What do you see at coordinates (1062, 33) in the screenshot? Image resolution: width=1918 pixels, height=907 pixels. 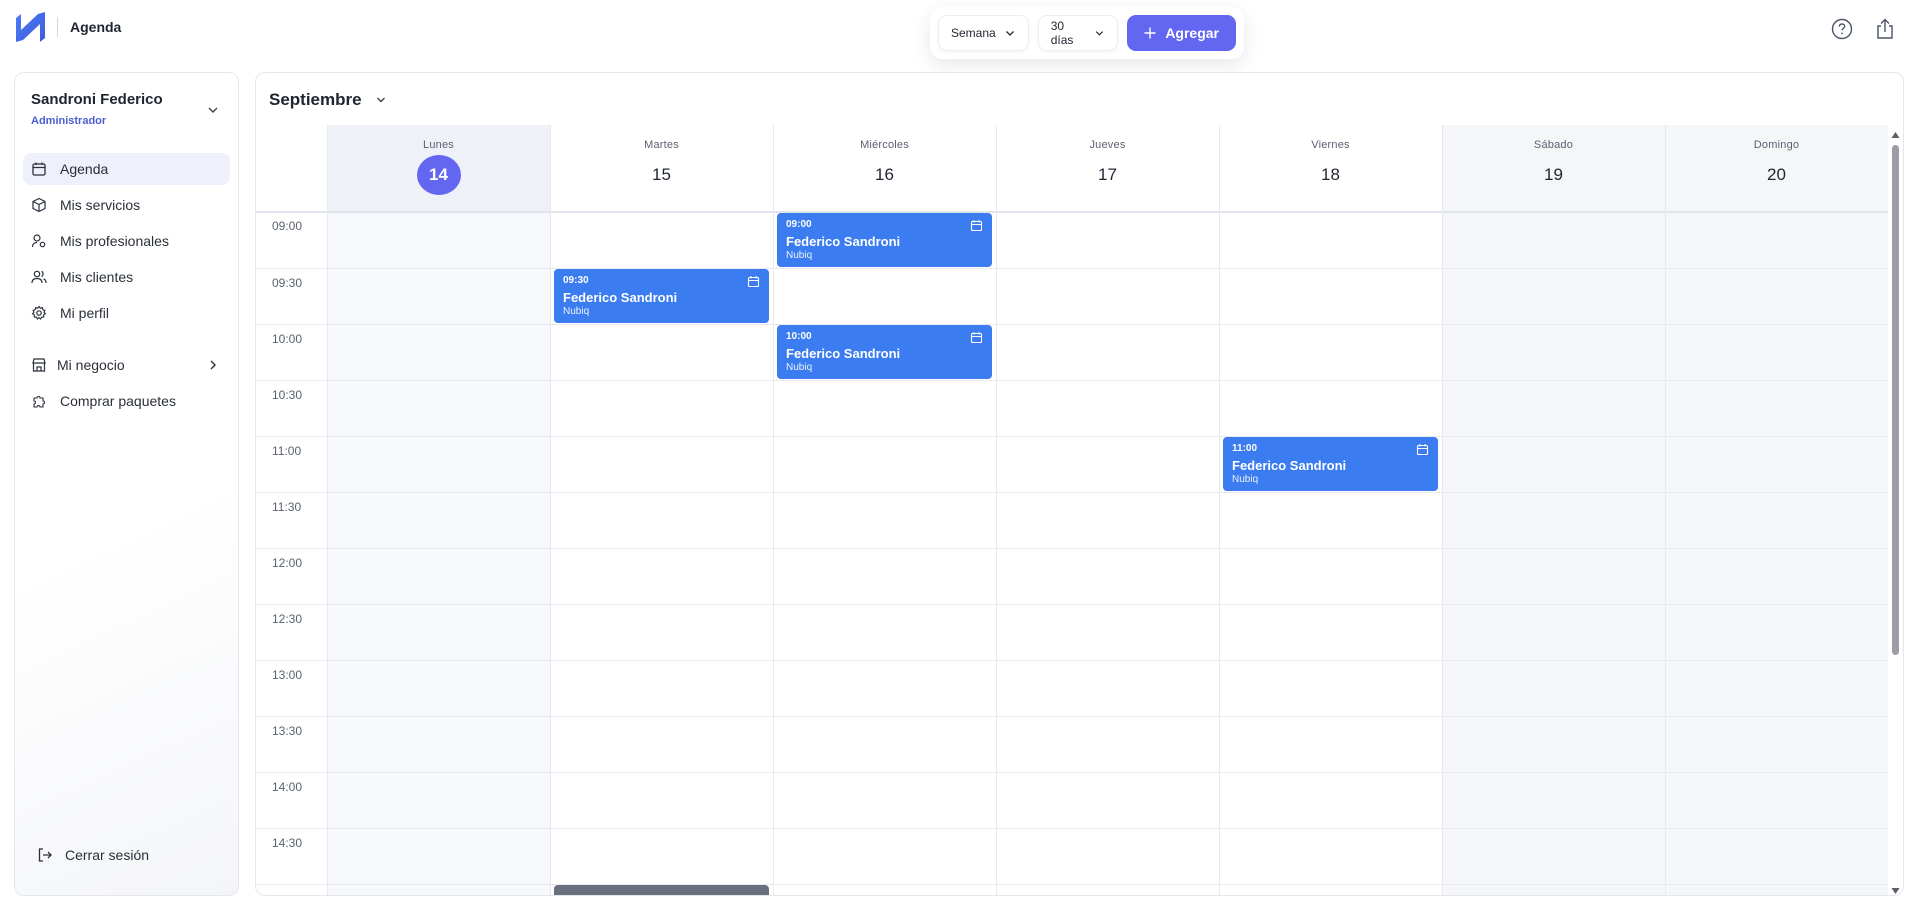 I see `range-select-label: 30 días` at bounding box center [1062, 33].